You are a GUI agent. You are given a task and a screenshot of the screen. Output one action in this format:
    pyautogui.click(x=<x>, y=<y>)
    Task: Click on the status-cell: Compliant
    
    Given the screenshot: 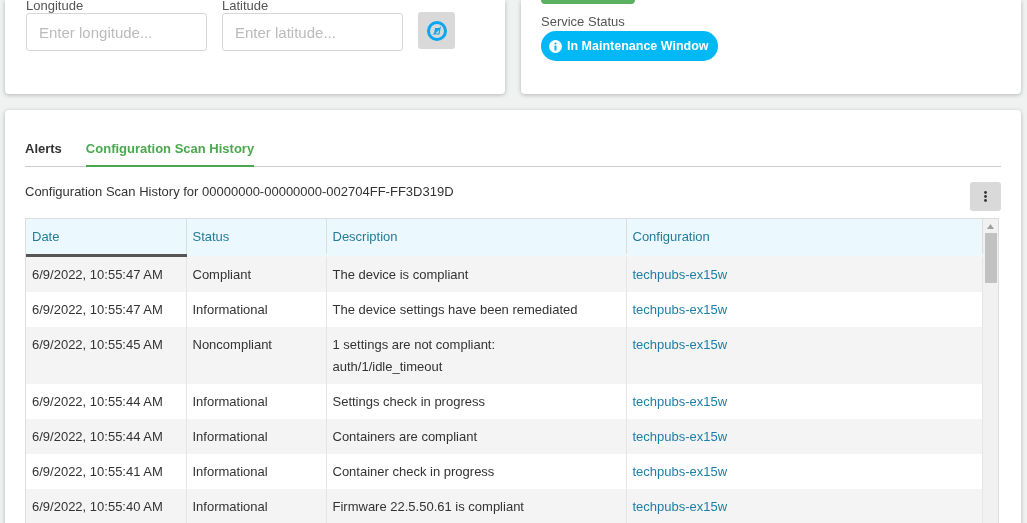 What is the action you would take?
    pyautogui.click(x=256, y=273)
    